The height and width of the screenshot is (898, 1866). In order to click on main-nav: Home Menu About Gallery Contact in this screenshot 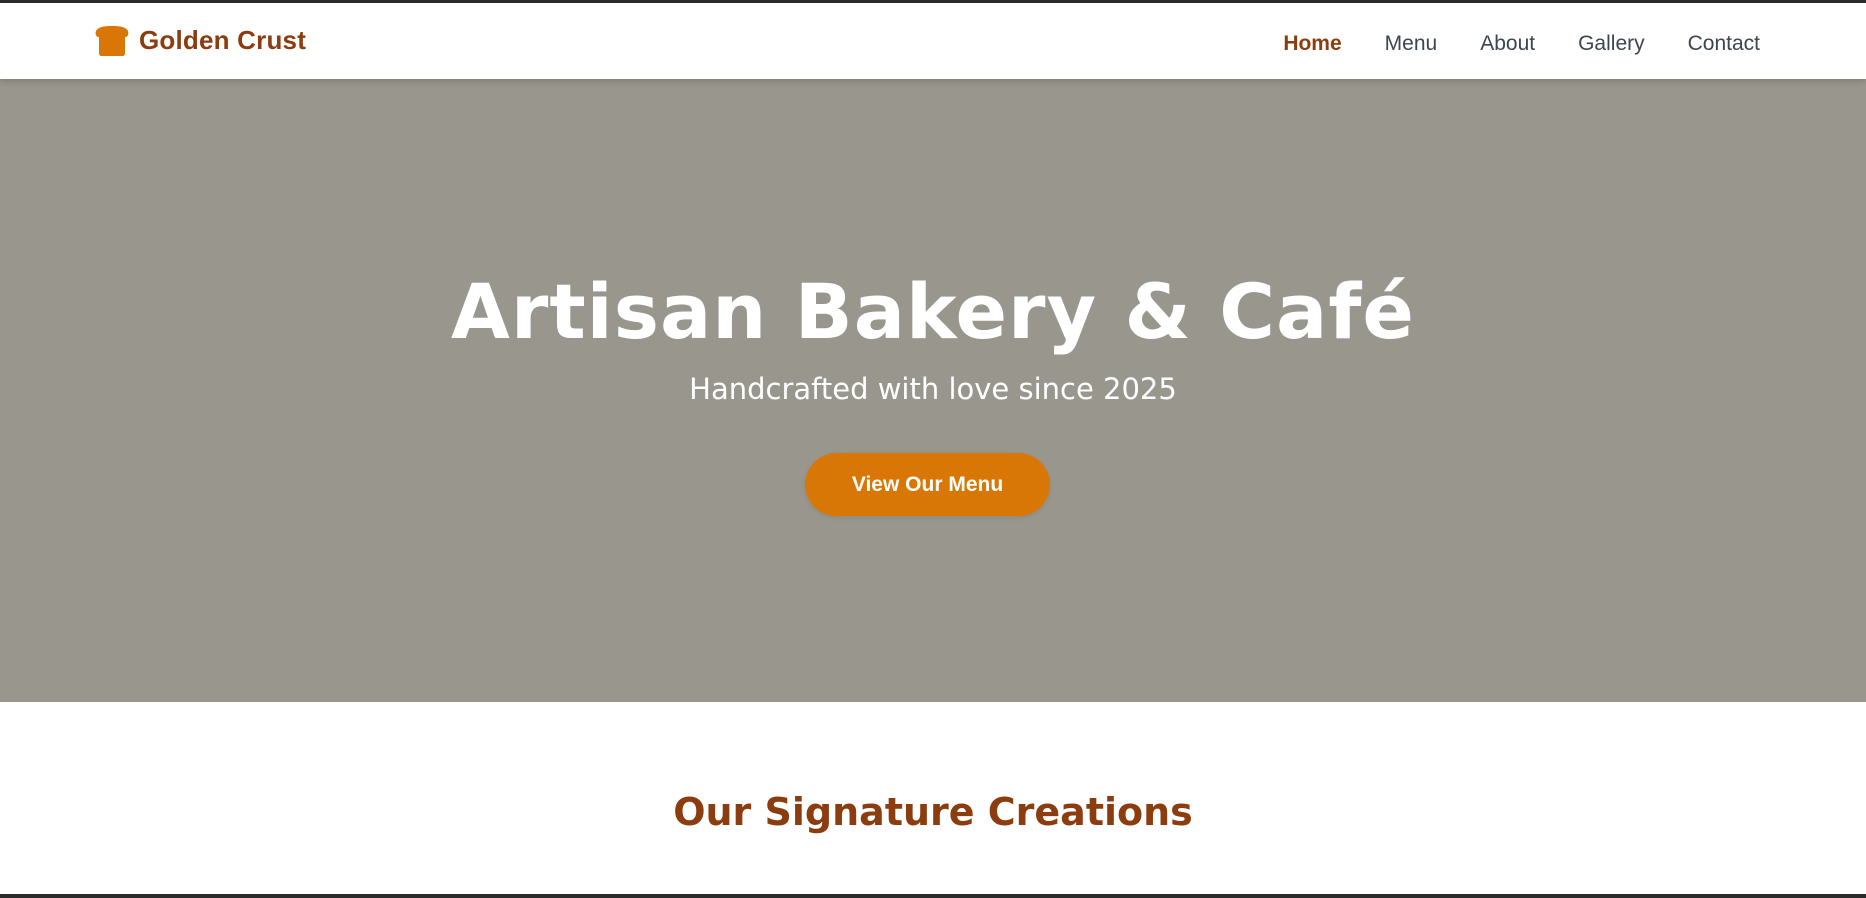, I will do `click(1521, 44)`.